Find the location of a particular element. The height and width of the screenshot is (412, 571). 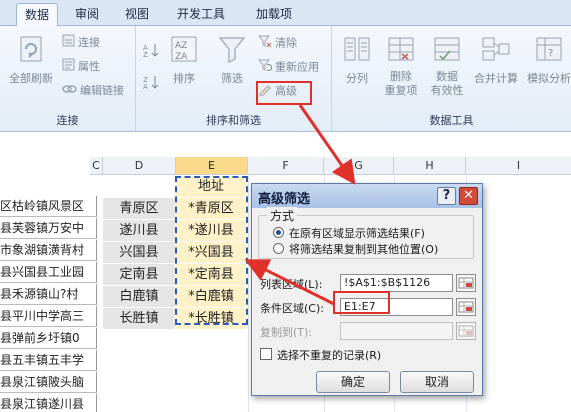

reapply-button: 重新应用 is located at coordinates (288, 66).